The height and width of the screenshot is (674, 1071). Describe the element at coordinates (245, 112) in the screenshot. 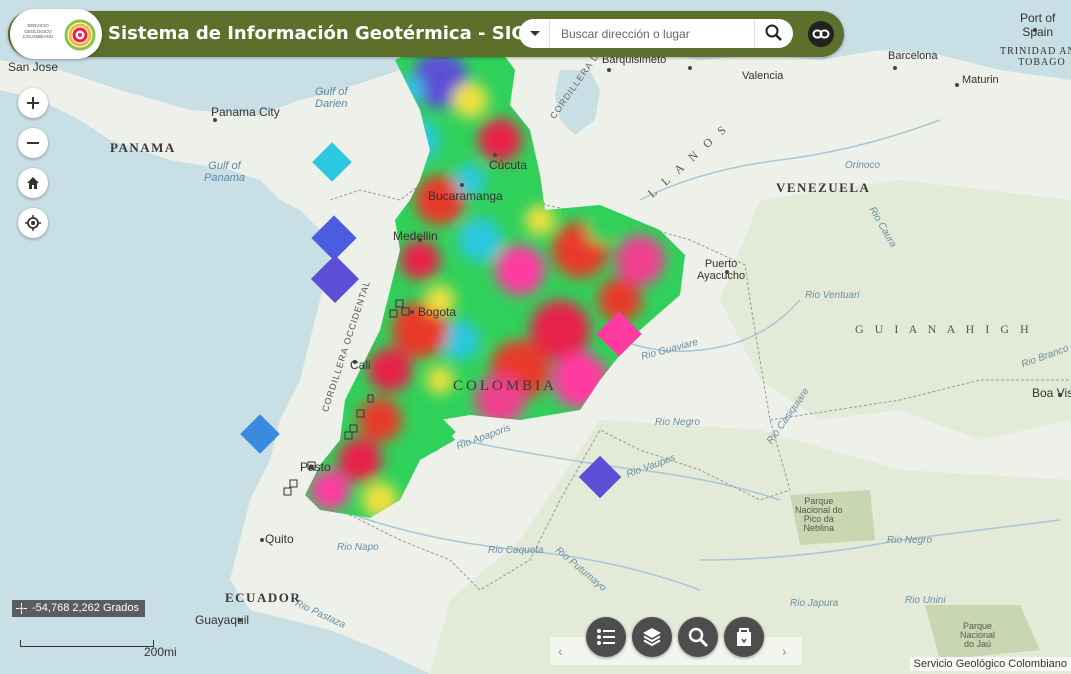

I see `label-panama-city: Panama City` at that location.